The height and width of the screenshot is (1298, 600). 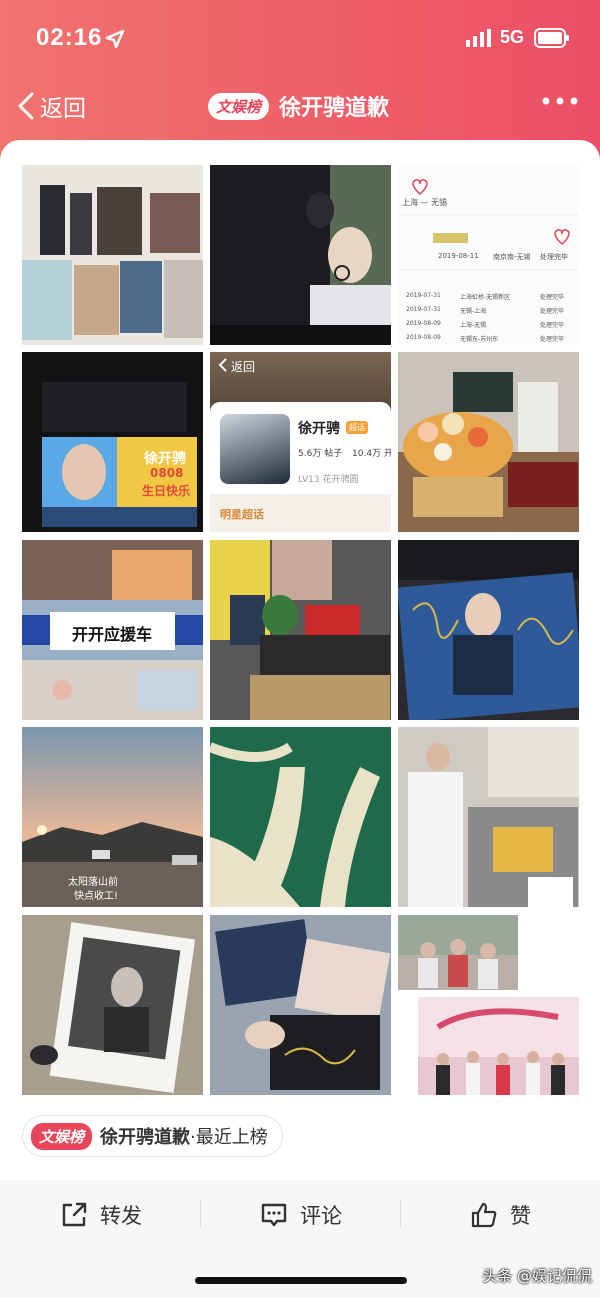 What do you see at coordinates (166, 491) in the screenshot?
I see `billboard-birthday: 生日快乐` at bounding box center [166, 491].